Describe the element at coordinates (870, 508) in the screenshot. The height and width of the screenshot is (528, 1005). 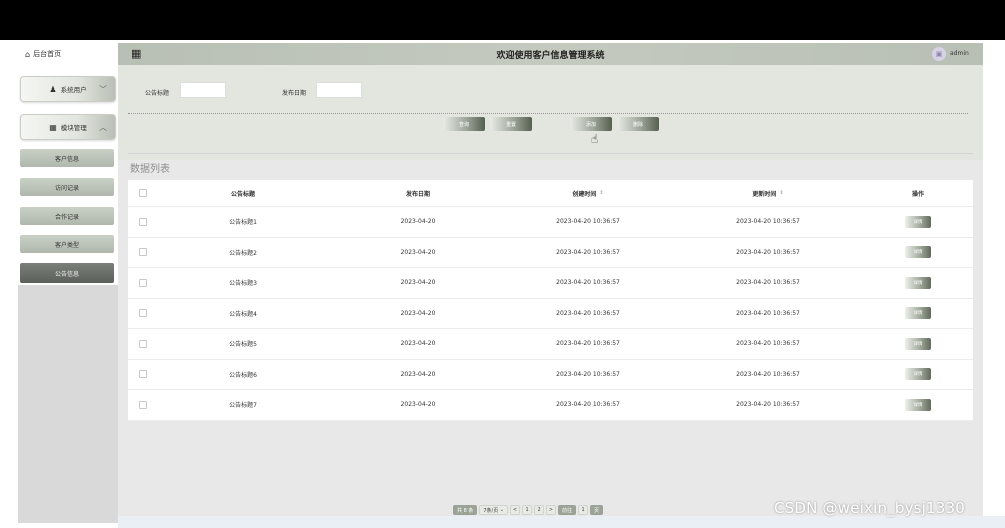
I see `watermark: CSDN @weixin_bysj1330` at that location.